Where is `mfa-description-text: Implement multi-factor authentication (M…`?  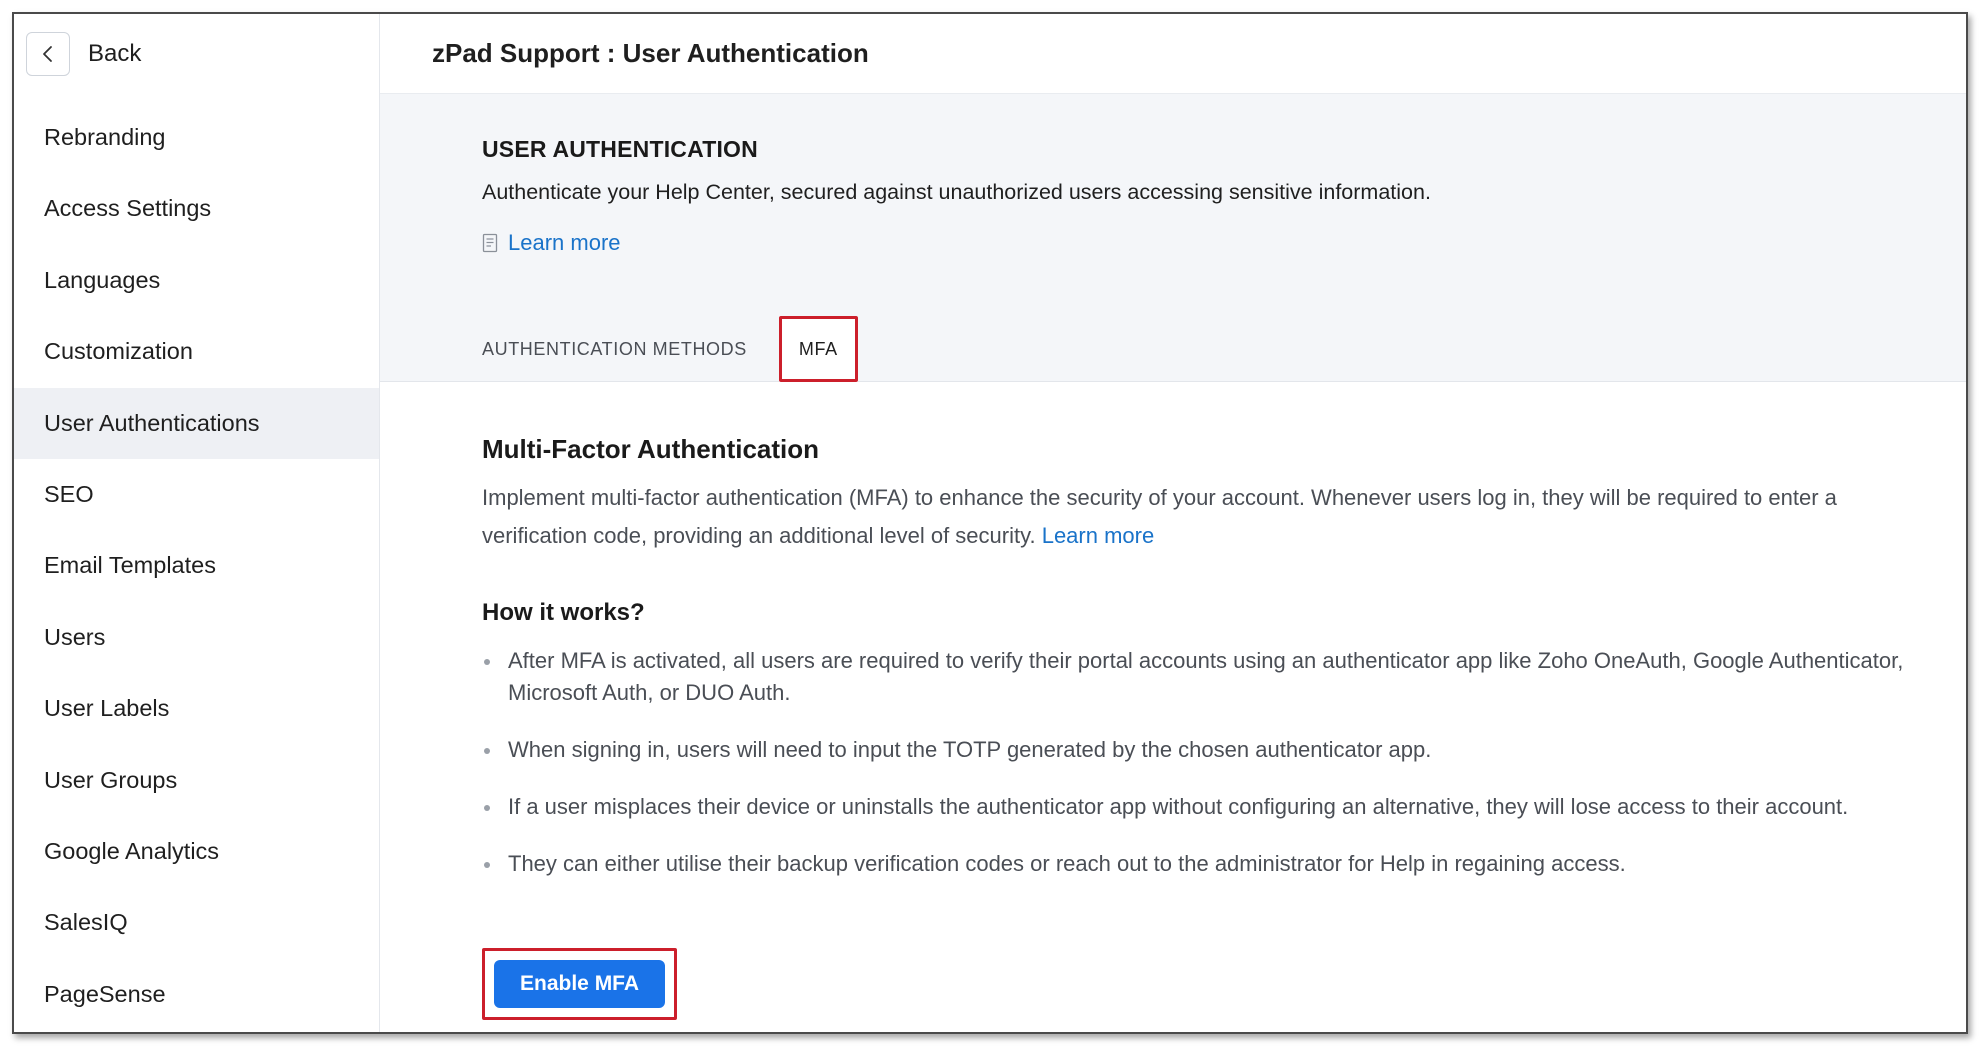 mfa-description-text: Implement multi-factor authentication (M… is located at coordinates (1159, 516).